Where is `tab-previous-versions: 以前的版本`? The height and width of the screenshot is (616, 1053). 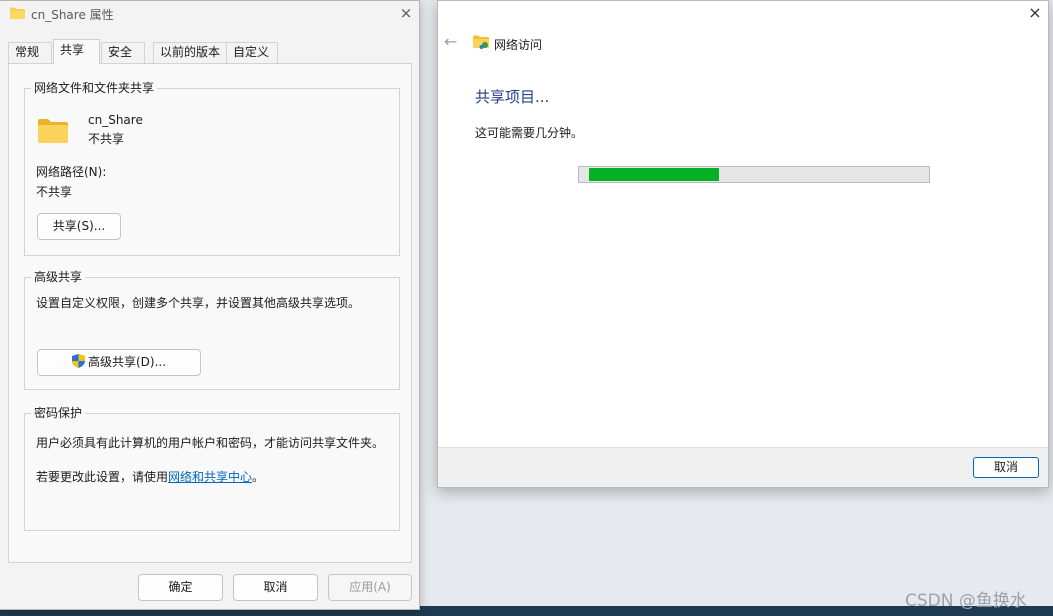
tab-previous-versions: 以前的版本 is located at coordinates (190, 52).